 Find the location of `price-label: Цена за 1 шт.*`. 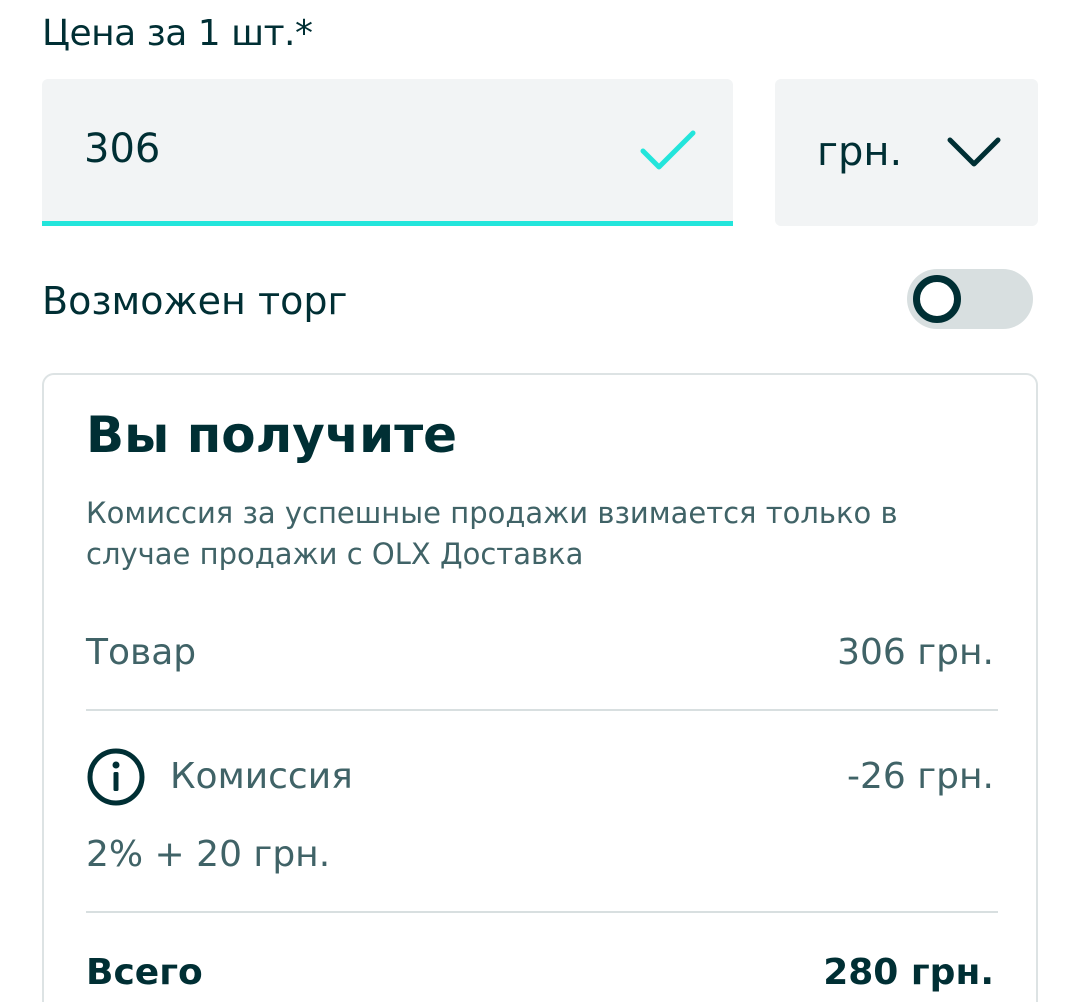

price-label: Цена за 1 шт.* is located at coordinates (177, 33).